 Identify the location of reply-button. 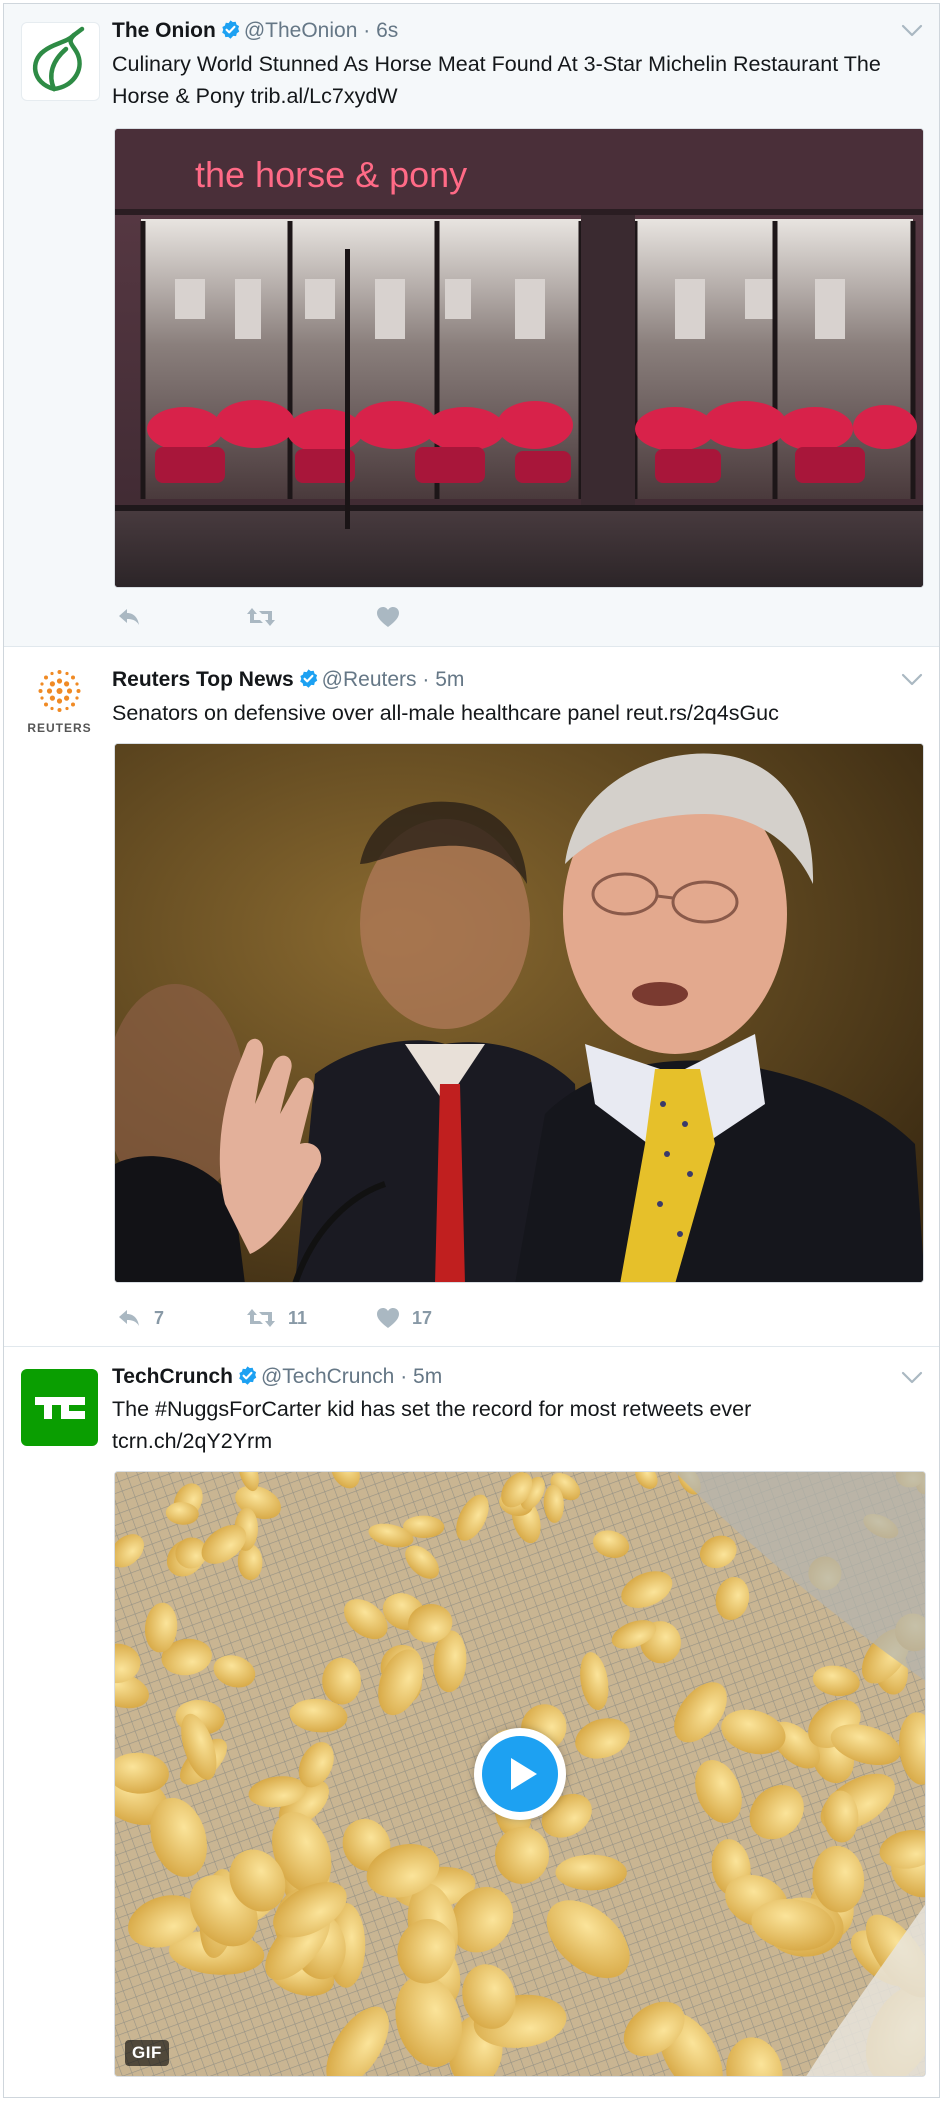
(181, 617).